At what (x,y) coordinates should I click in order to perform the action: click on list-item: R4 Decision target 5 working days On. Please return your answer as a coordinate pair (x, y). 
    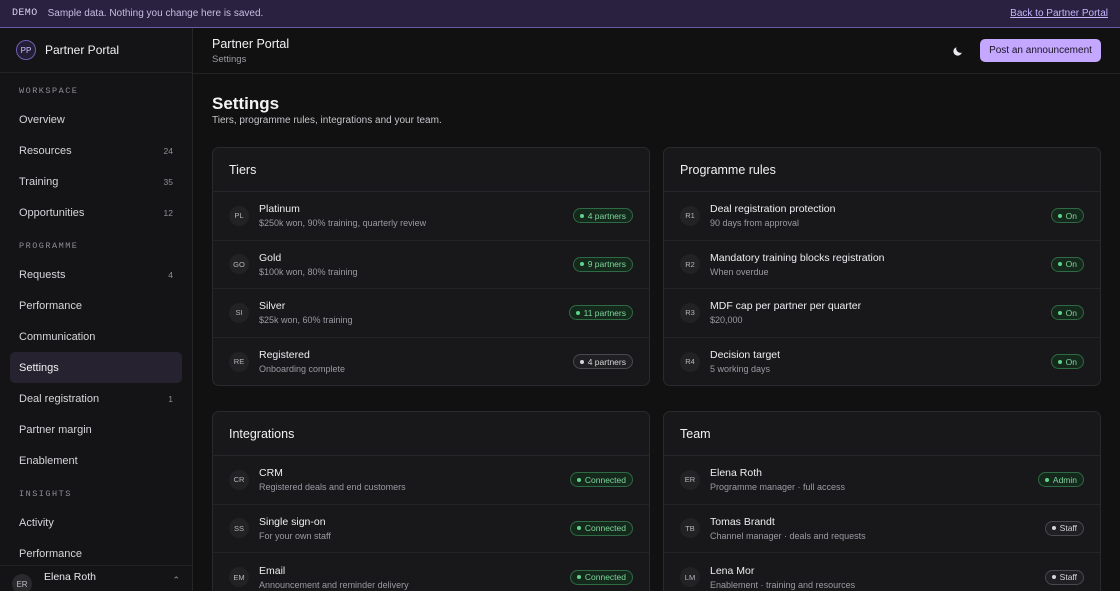
    Looking at the image, I should click on (882, 362).